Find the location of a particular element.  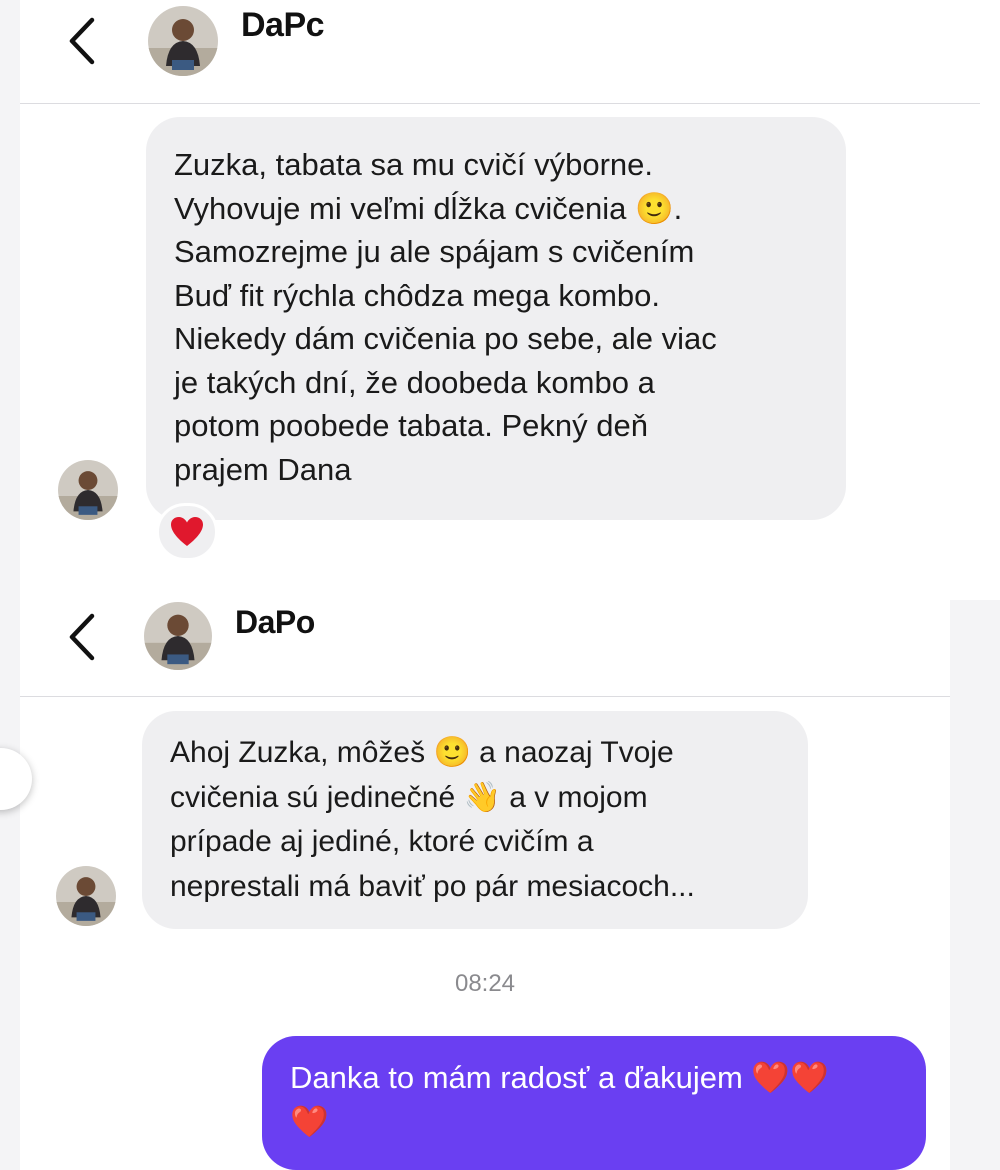

heart-reaction is located at coordinates (187, 532).